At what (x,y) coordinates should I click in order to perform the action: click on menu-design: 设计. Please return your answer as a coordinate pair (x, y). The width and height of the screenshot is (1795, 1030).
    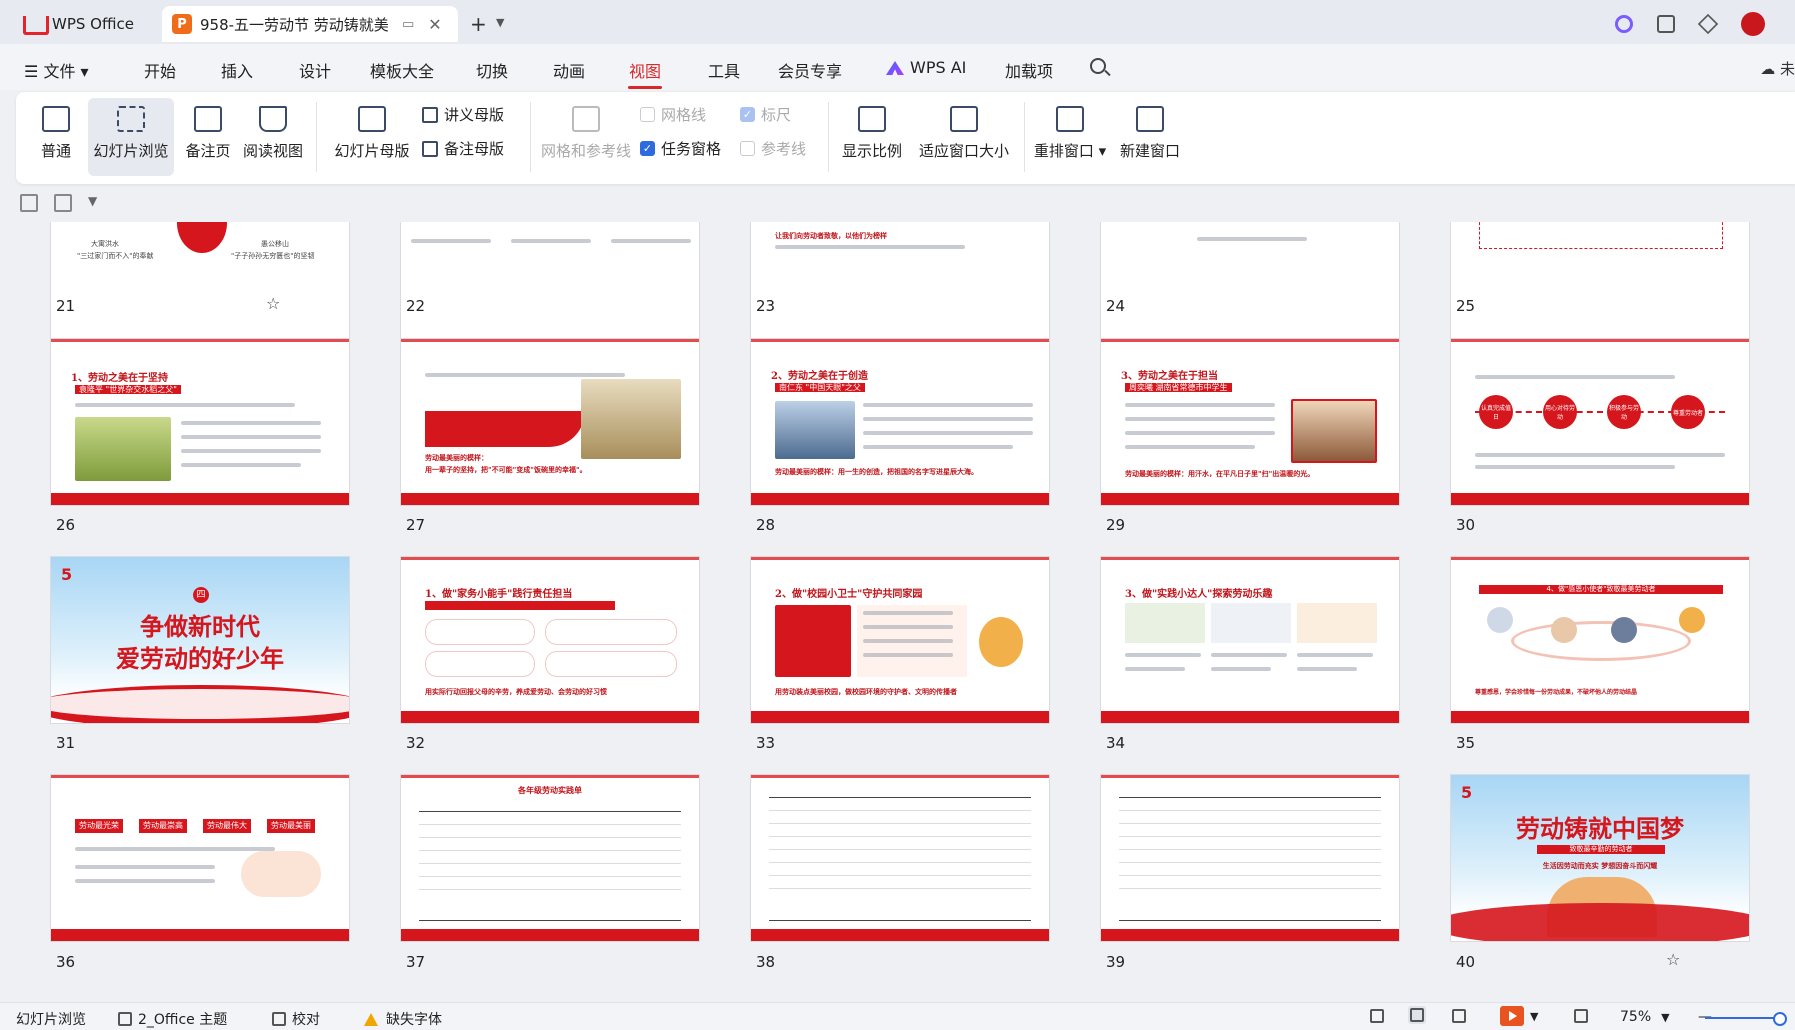
    Looking at the image, I should click on (315, 70).